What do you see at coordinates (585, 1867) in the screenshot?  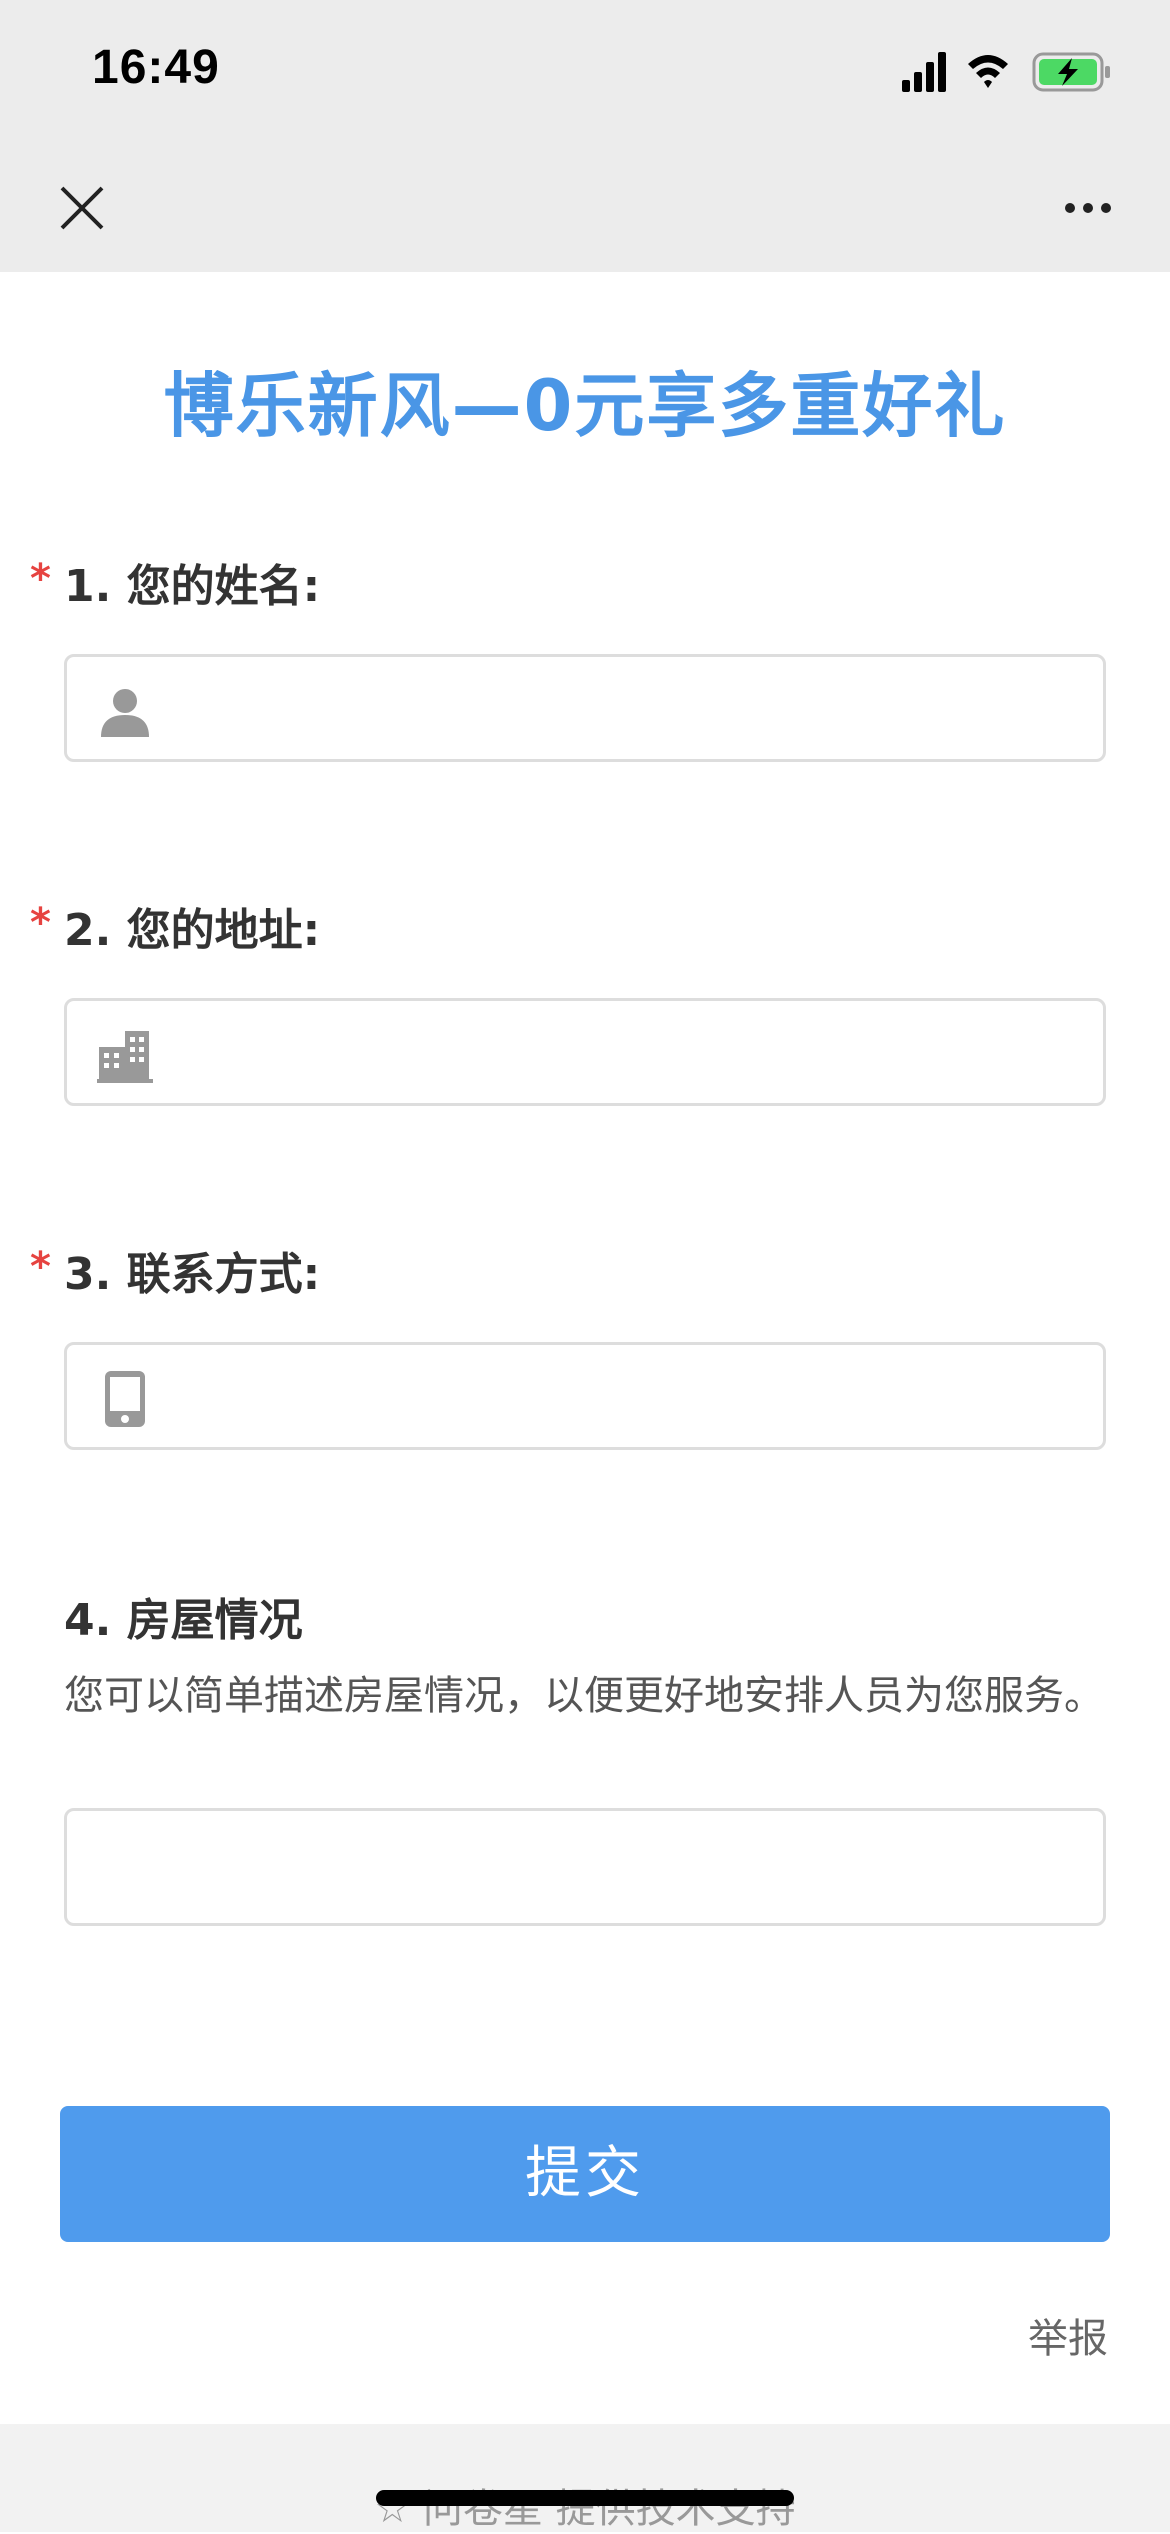 I see `house-info-textarea` at bounding box center [585, 1867].